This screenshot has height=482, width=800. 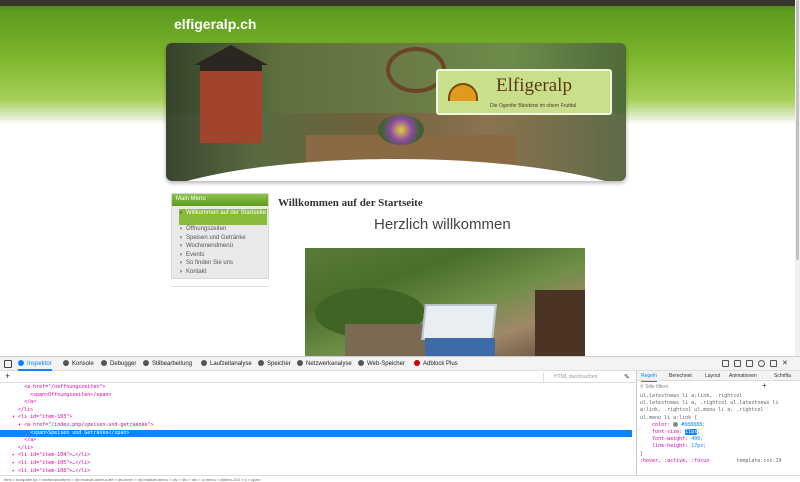 I want to click on logo-brand: Elfigeralp, so click(x=534, y=85).